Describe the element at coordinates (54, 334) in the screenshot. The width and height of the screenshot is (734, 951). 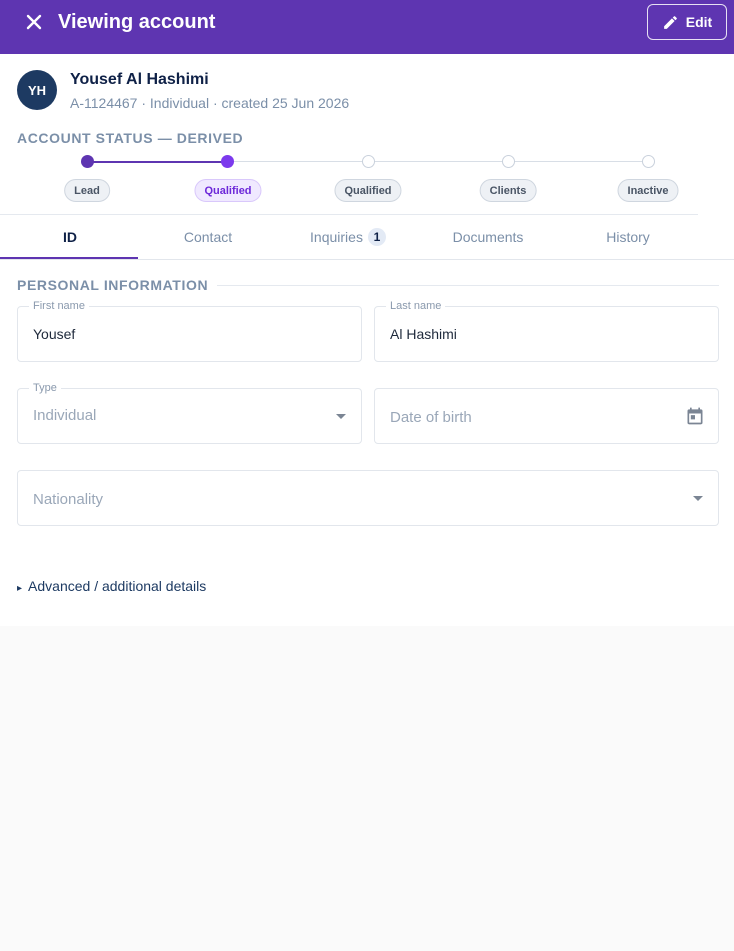
I see `first-name-value: Yousef` at that location.